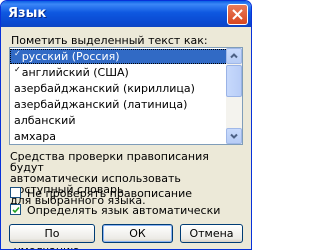 The image size is (320, 250). I want to click on list-item: албанский, so click(119, 120).